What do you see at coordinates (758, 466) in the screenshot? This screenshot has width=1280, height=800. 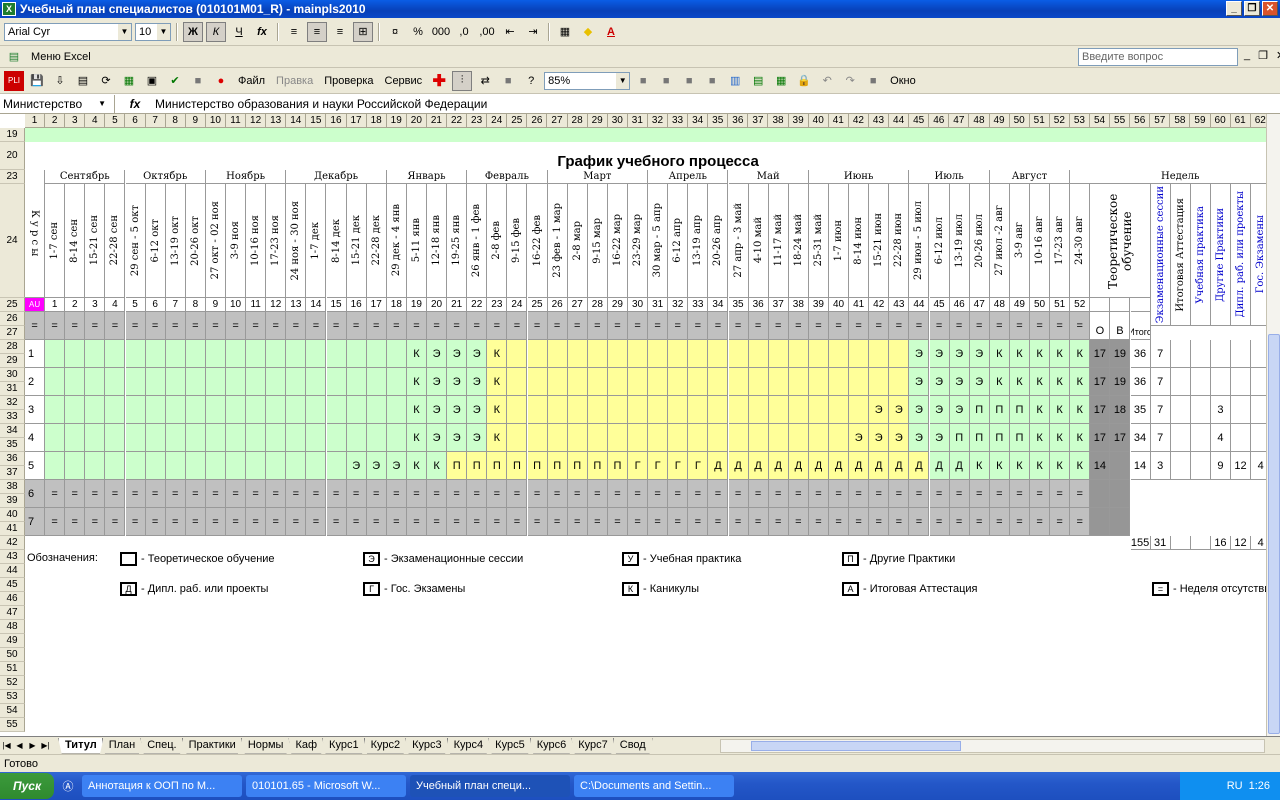 I see `week-cell: Д` at bounding box center [758, 466].